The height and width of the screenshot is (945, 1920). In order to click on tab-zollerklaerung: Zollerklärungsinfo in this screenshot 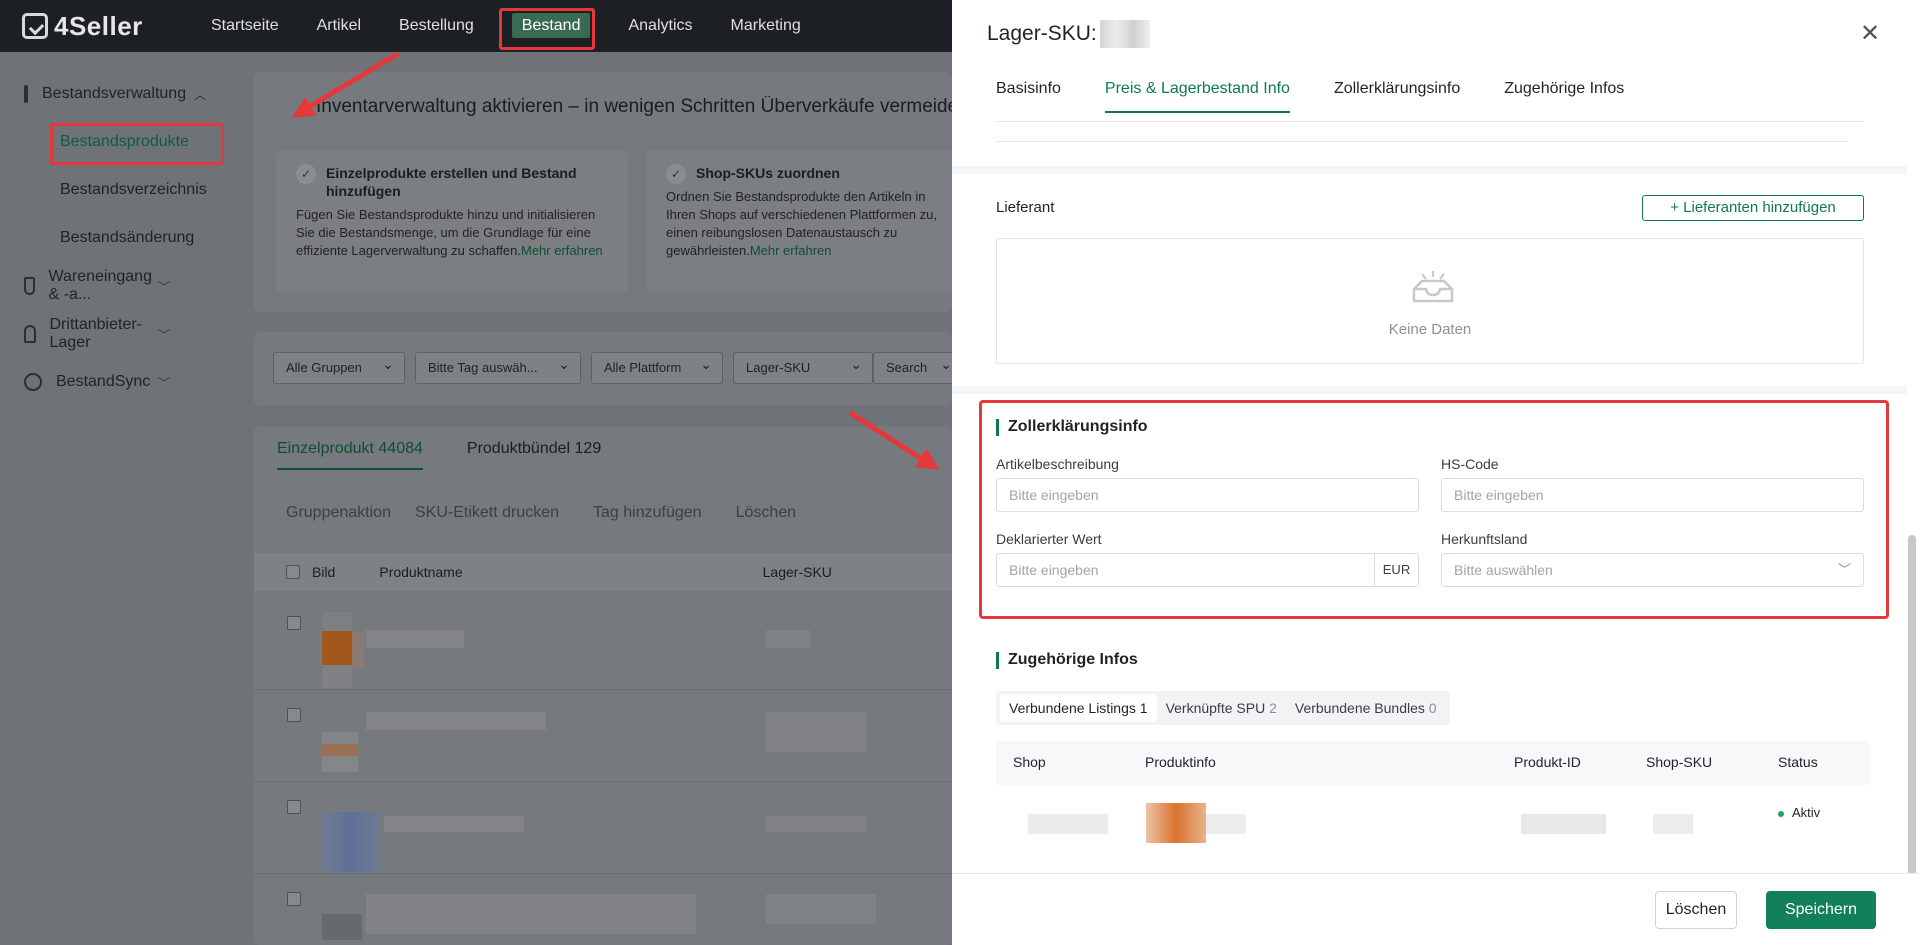, I will do `click(1397, 89)`.